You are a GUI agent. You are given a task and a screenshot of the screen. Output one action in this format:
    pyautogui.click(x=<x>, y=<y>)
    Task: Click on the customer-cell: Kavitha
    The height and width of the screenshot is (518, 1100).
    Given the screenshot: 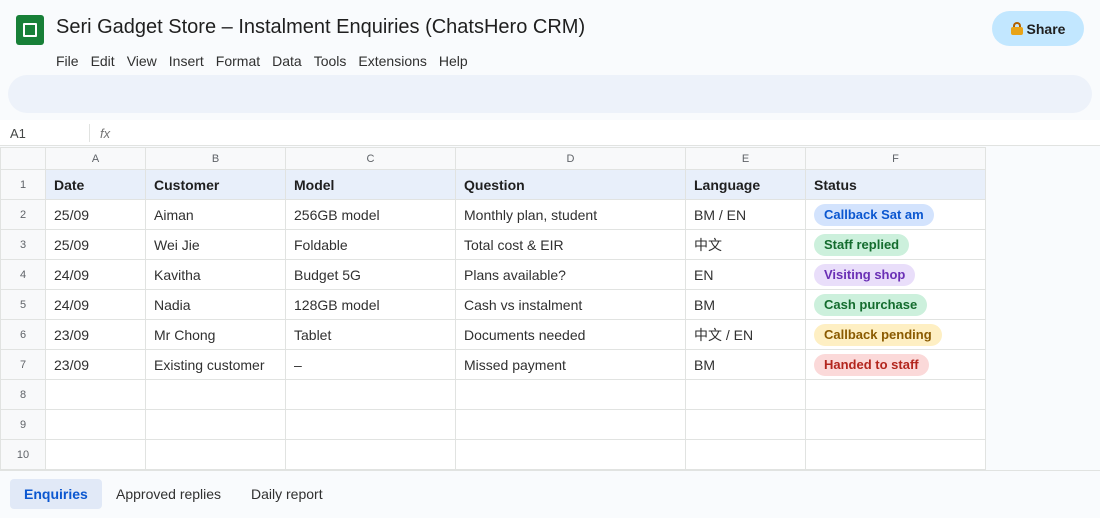 What is the action you would take?
    pyautogui.click(x=215, y=274)
    